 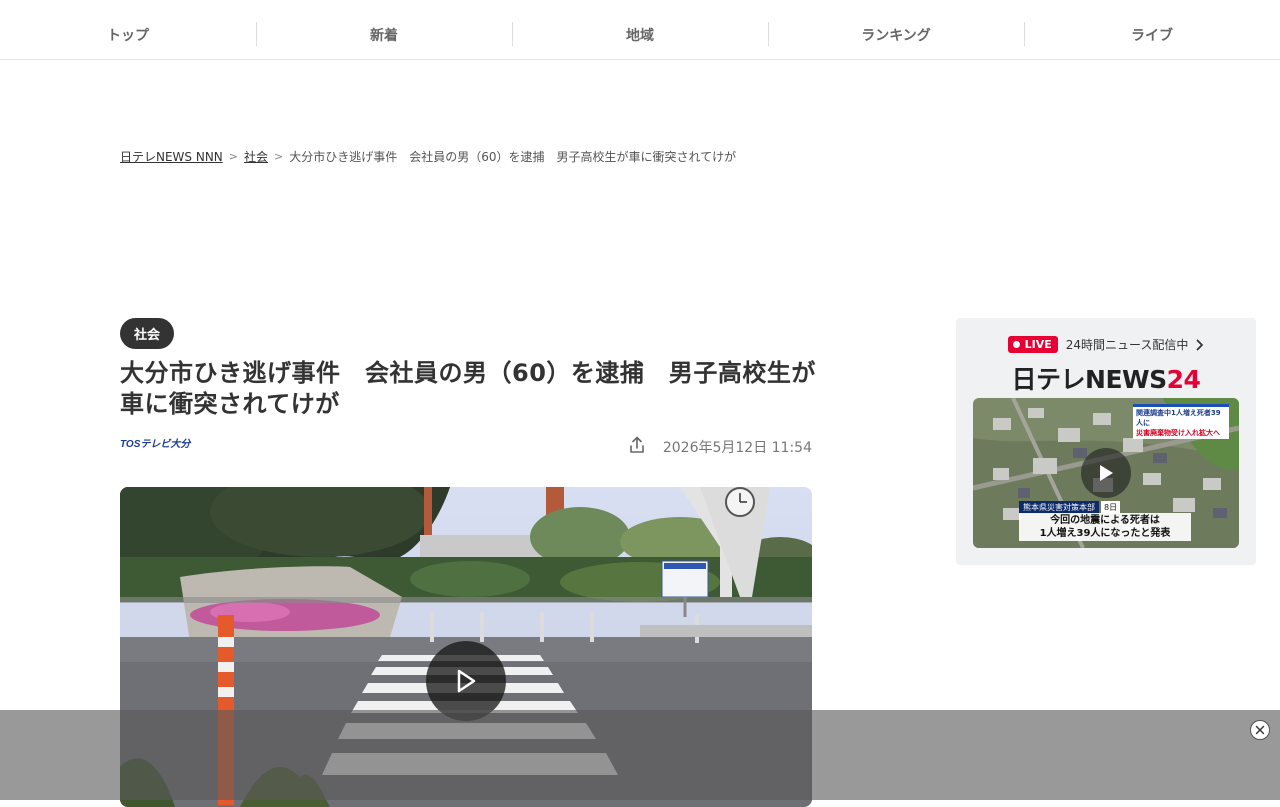 I want to click on nav-item-label: トップ, so click(x=128, y=35).